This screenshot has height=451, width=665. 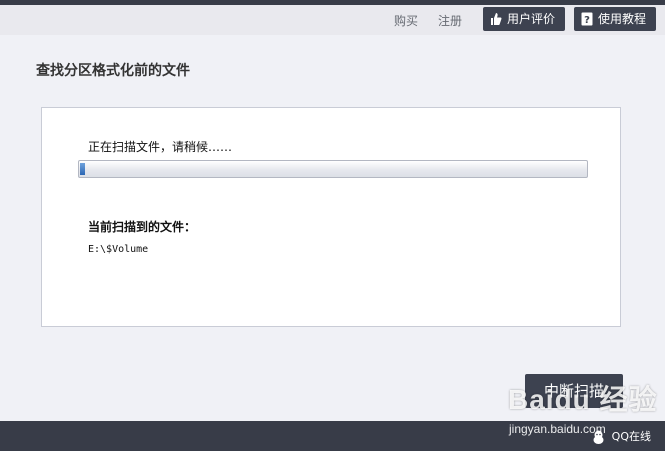 I want to click on header-bar: 购买 注册 用户评价 ? 使用教程, so click(x=332, y=20).